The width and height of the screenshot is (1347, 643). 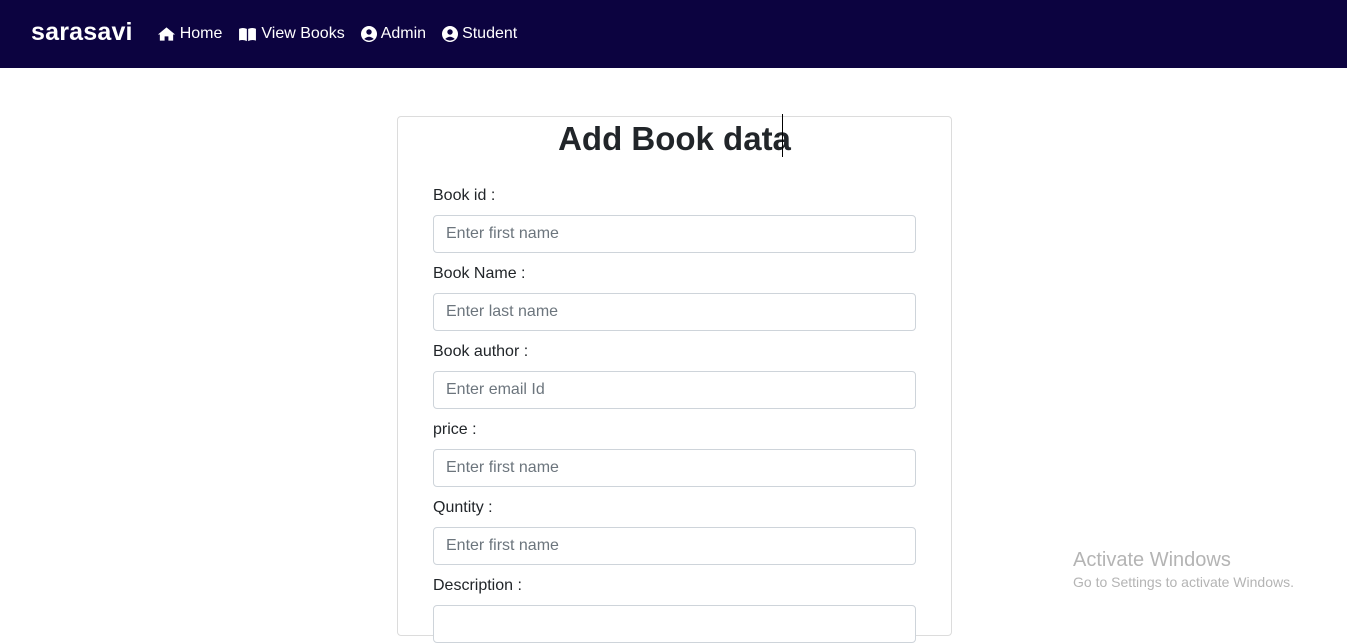 I want to click on top-navbar: sarasavi Home View Books Admin Student, so click(x=673, y=34).